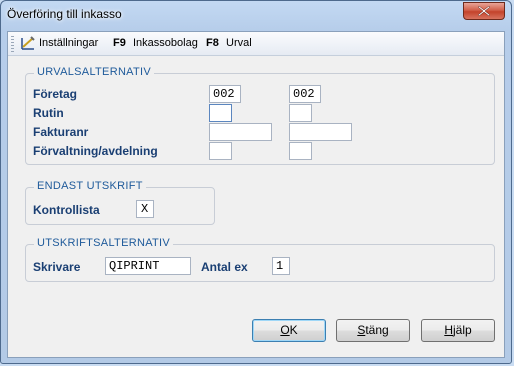 The width and height of the screenshot is (514, 366). I want to click on rutin-from-field, so click(220, 113).